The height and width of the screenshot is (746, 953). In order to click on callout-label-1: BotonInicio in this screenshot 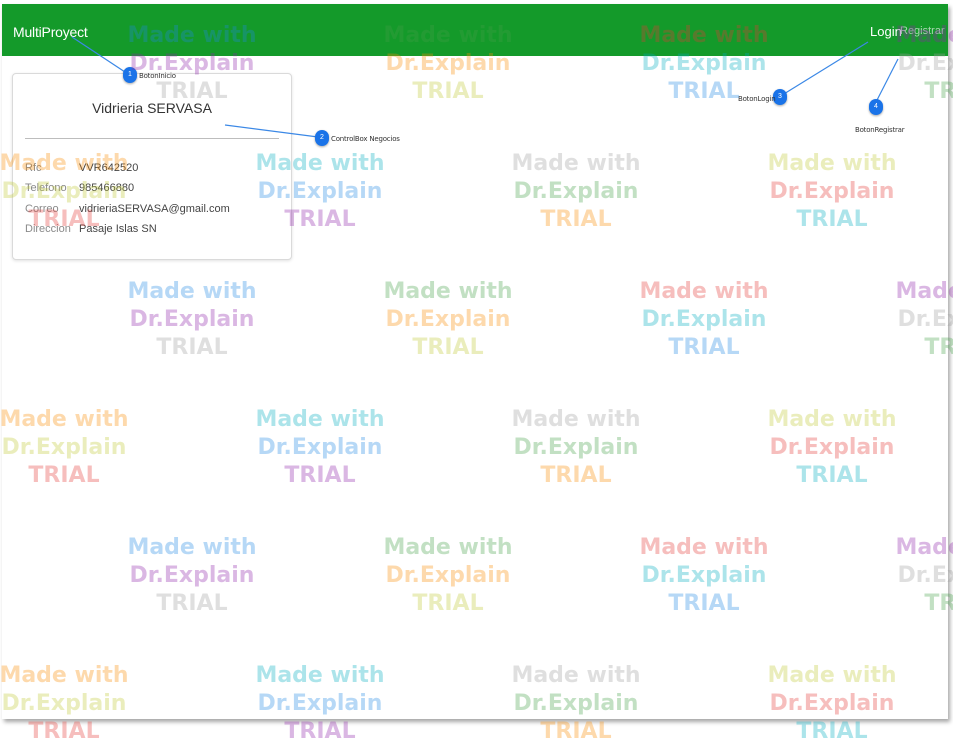, I will do `click(157, 76)`.